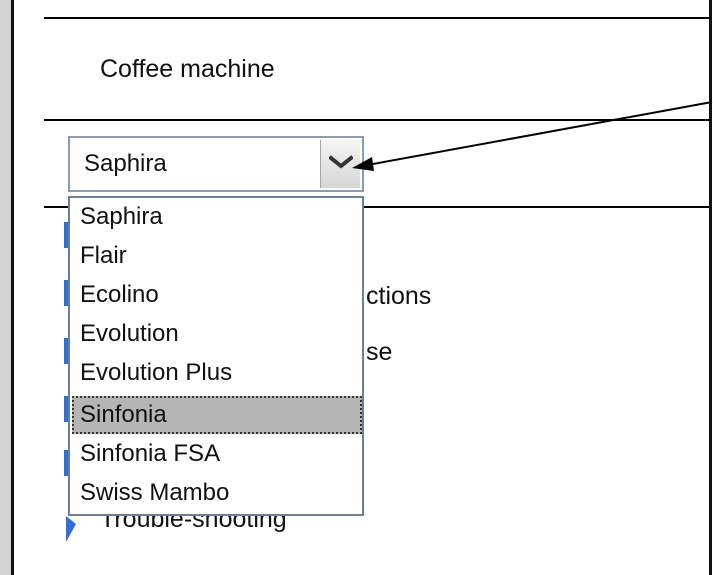  What do you see at coordinates (217, 334) in the screenshot?
I see `option-evolution: Evolution` at bounding box center [217, 334].